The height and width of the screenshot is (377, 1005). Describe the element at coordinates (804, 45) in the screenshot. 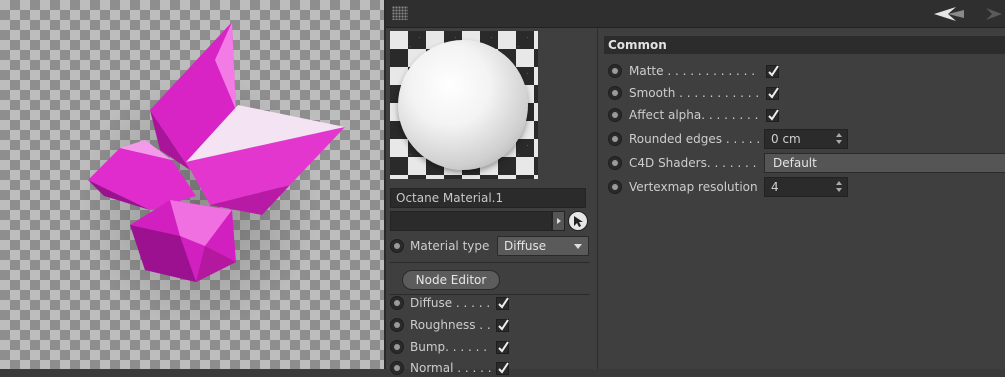

I see `section-header: Common` at that location.